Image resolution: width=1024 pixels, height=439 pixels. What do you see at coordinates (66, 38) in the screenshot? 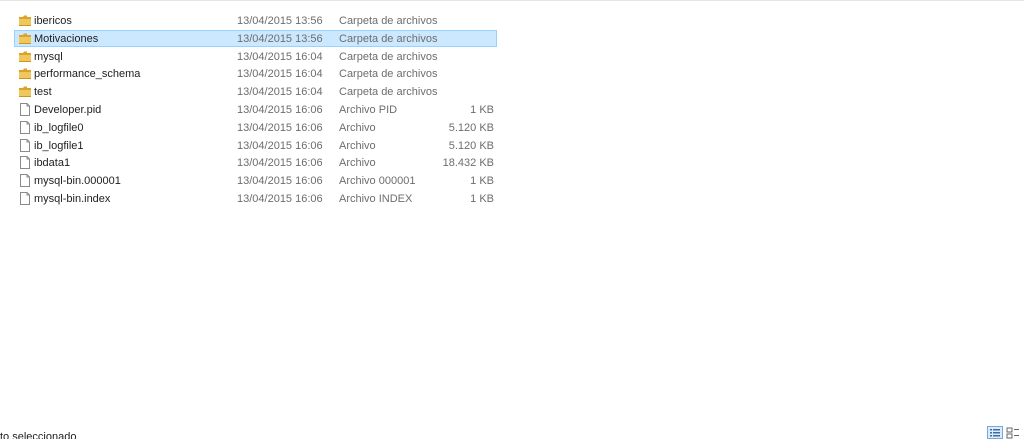
I see `file-name: Motivaciones` at bounding box center [66, 38].